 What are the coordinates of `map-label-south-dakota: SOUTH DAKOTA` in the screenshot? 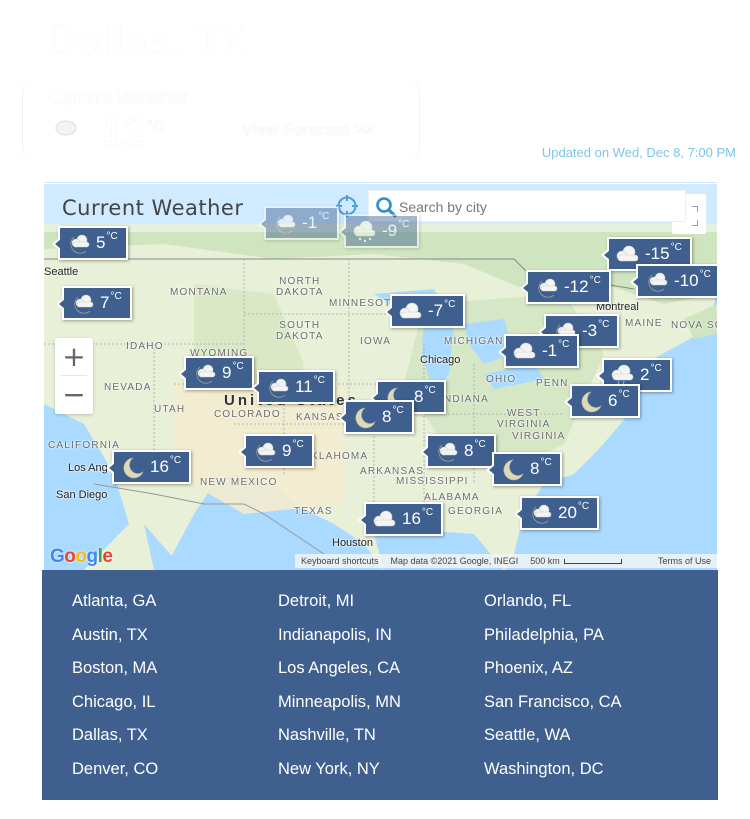 It's located at (300, 331).